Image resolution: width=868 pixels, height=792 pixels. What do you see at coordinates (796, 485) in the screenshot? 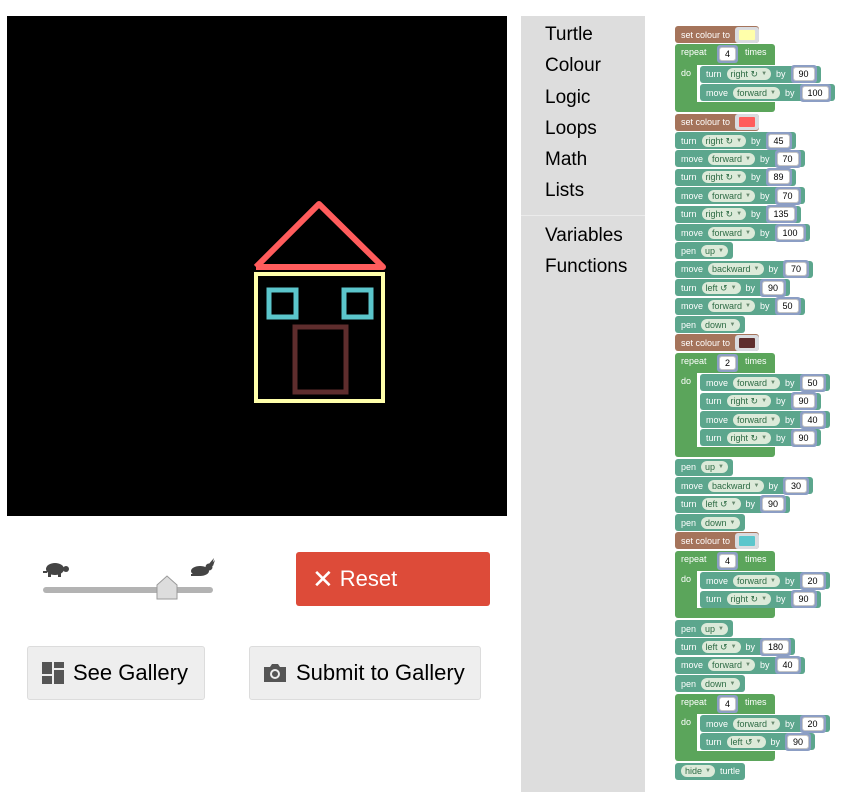
I see `number-field: 30` at bounding box center [796, 485].